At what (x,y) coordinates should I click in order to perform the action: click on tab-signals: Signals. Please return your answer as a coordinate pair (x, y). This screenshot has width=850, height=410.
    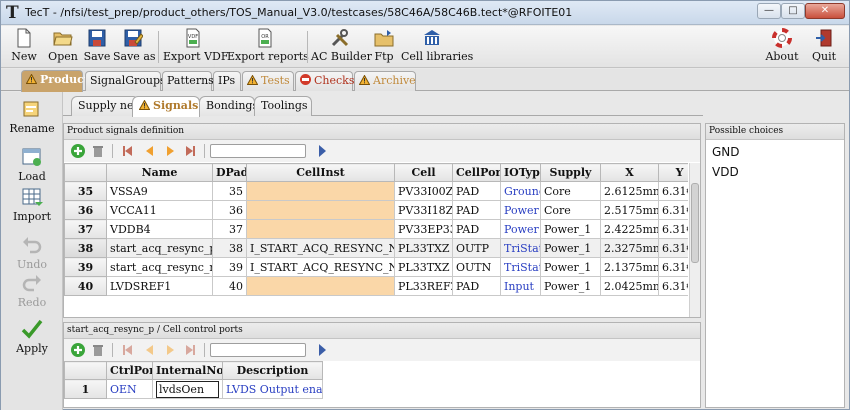
    Looking at the image, I should click on (166, 106).